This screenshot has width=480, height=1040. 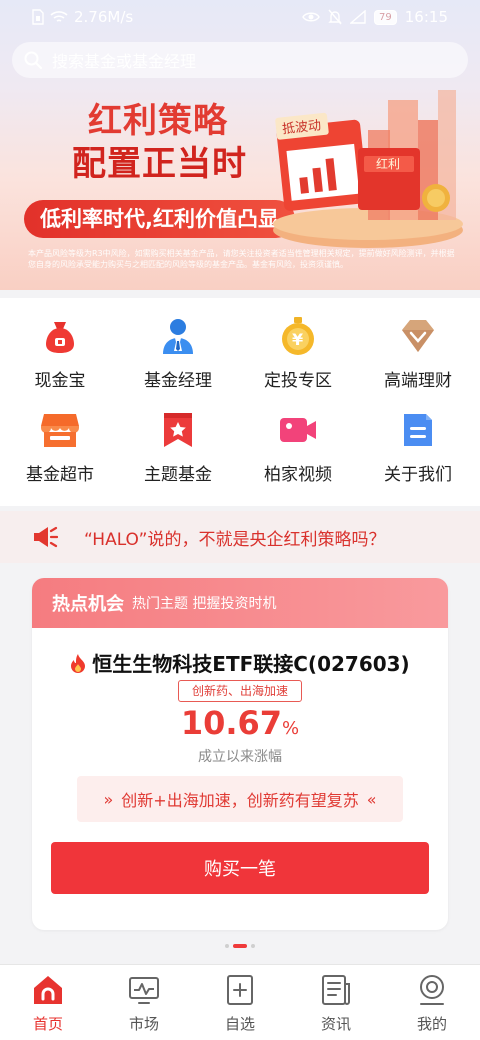 I want to click on manager-icon, so click(x=178, y=336).